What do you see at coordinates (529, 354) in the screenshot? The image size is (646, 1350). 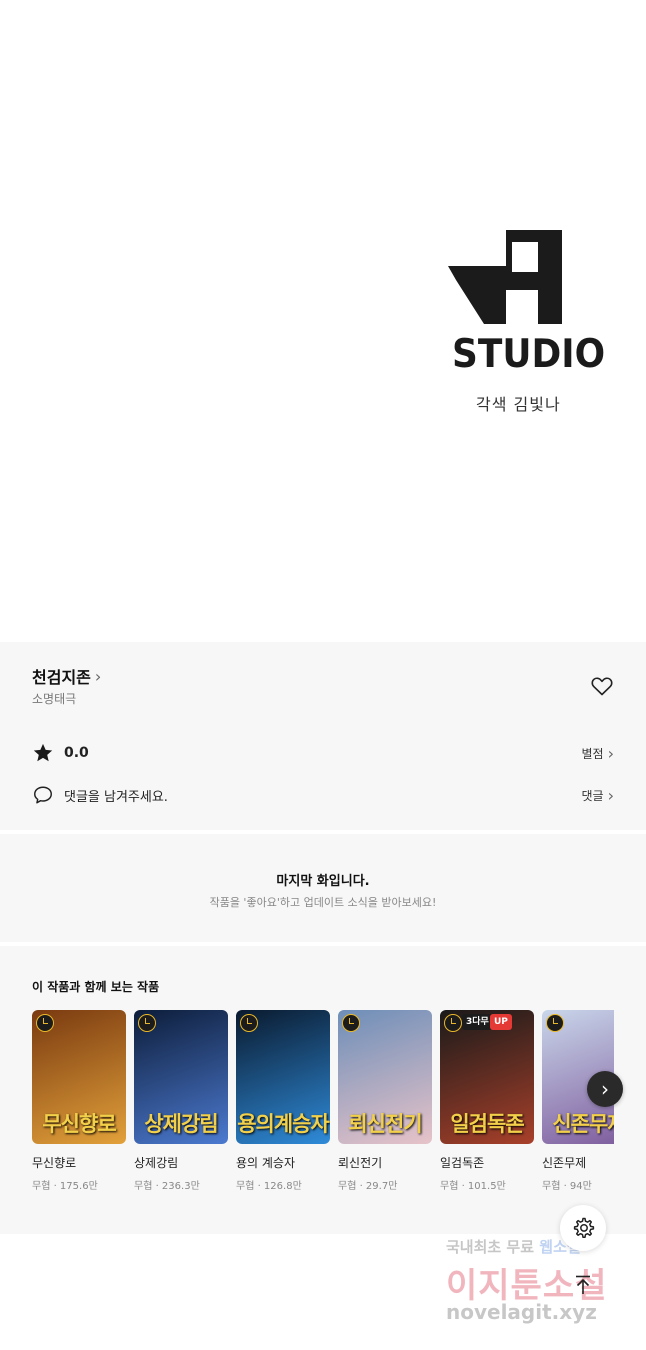 I see `studio-wordmark: STUDIO` at bounding box center [529, 354].